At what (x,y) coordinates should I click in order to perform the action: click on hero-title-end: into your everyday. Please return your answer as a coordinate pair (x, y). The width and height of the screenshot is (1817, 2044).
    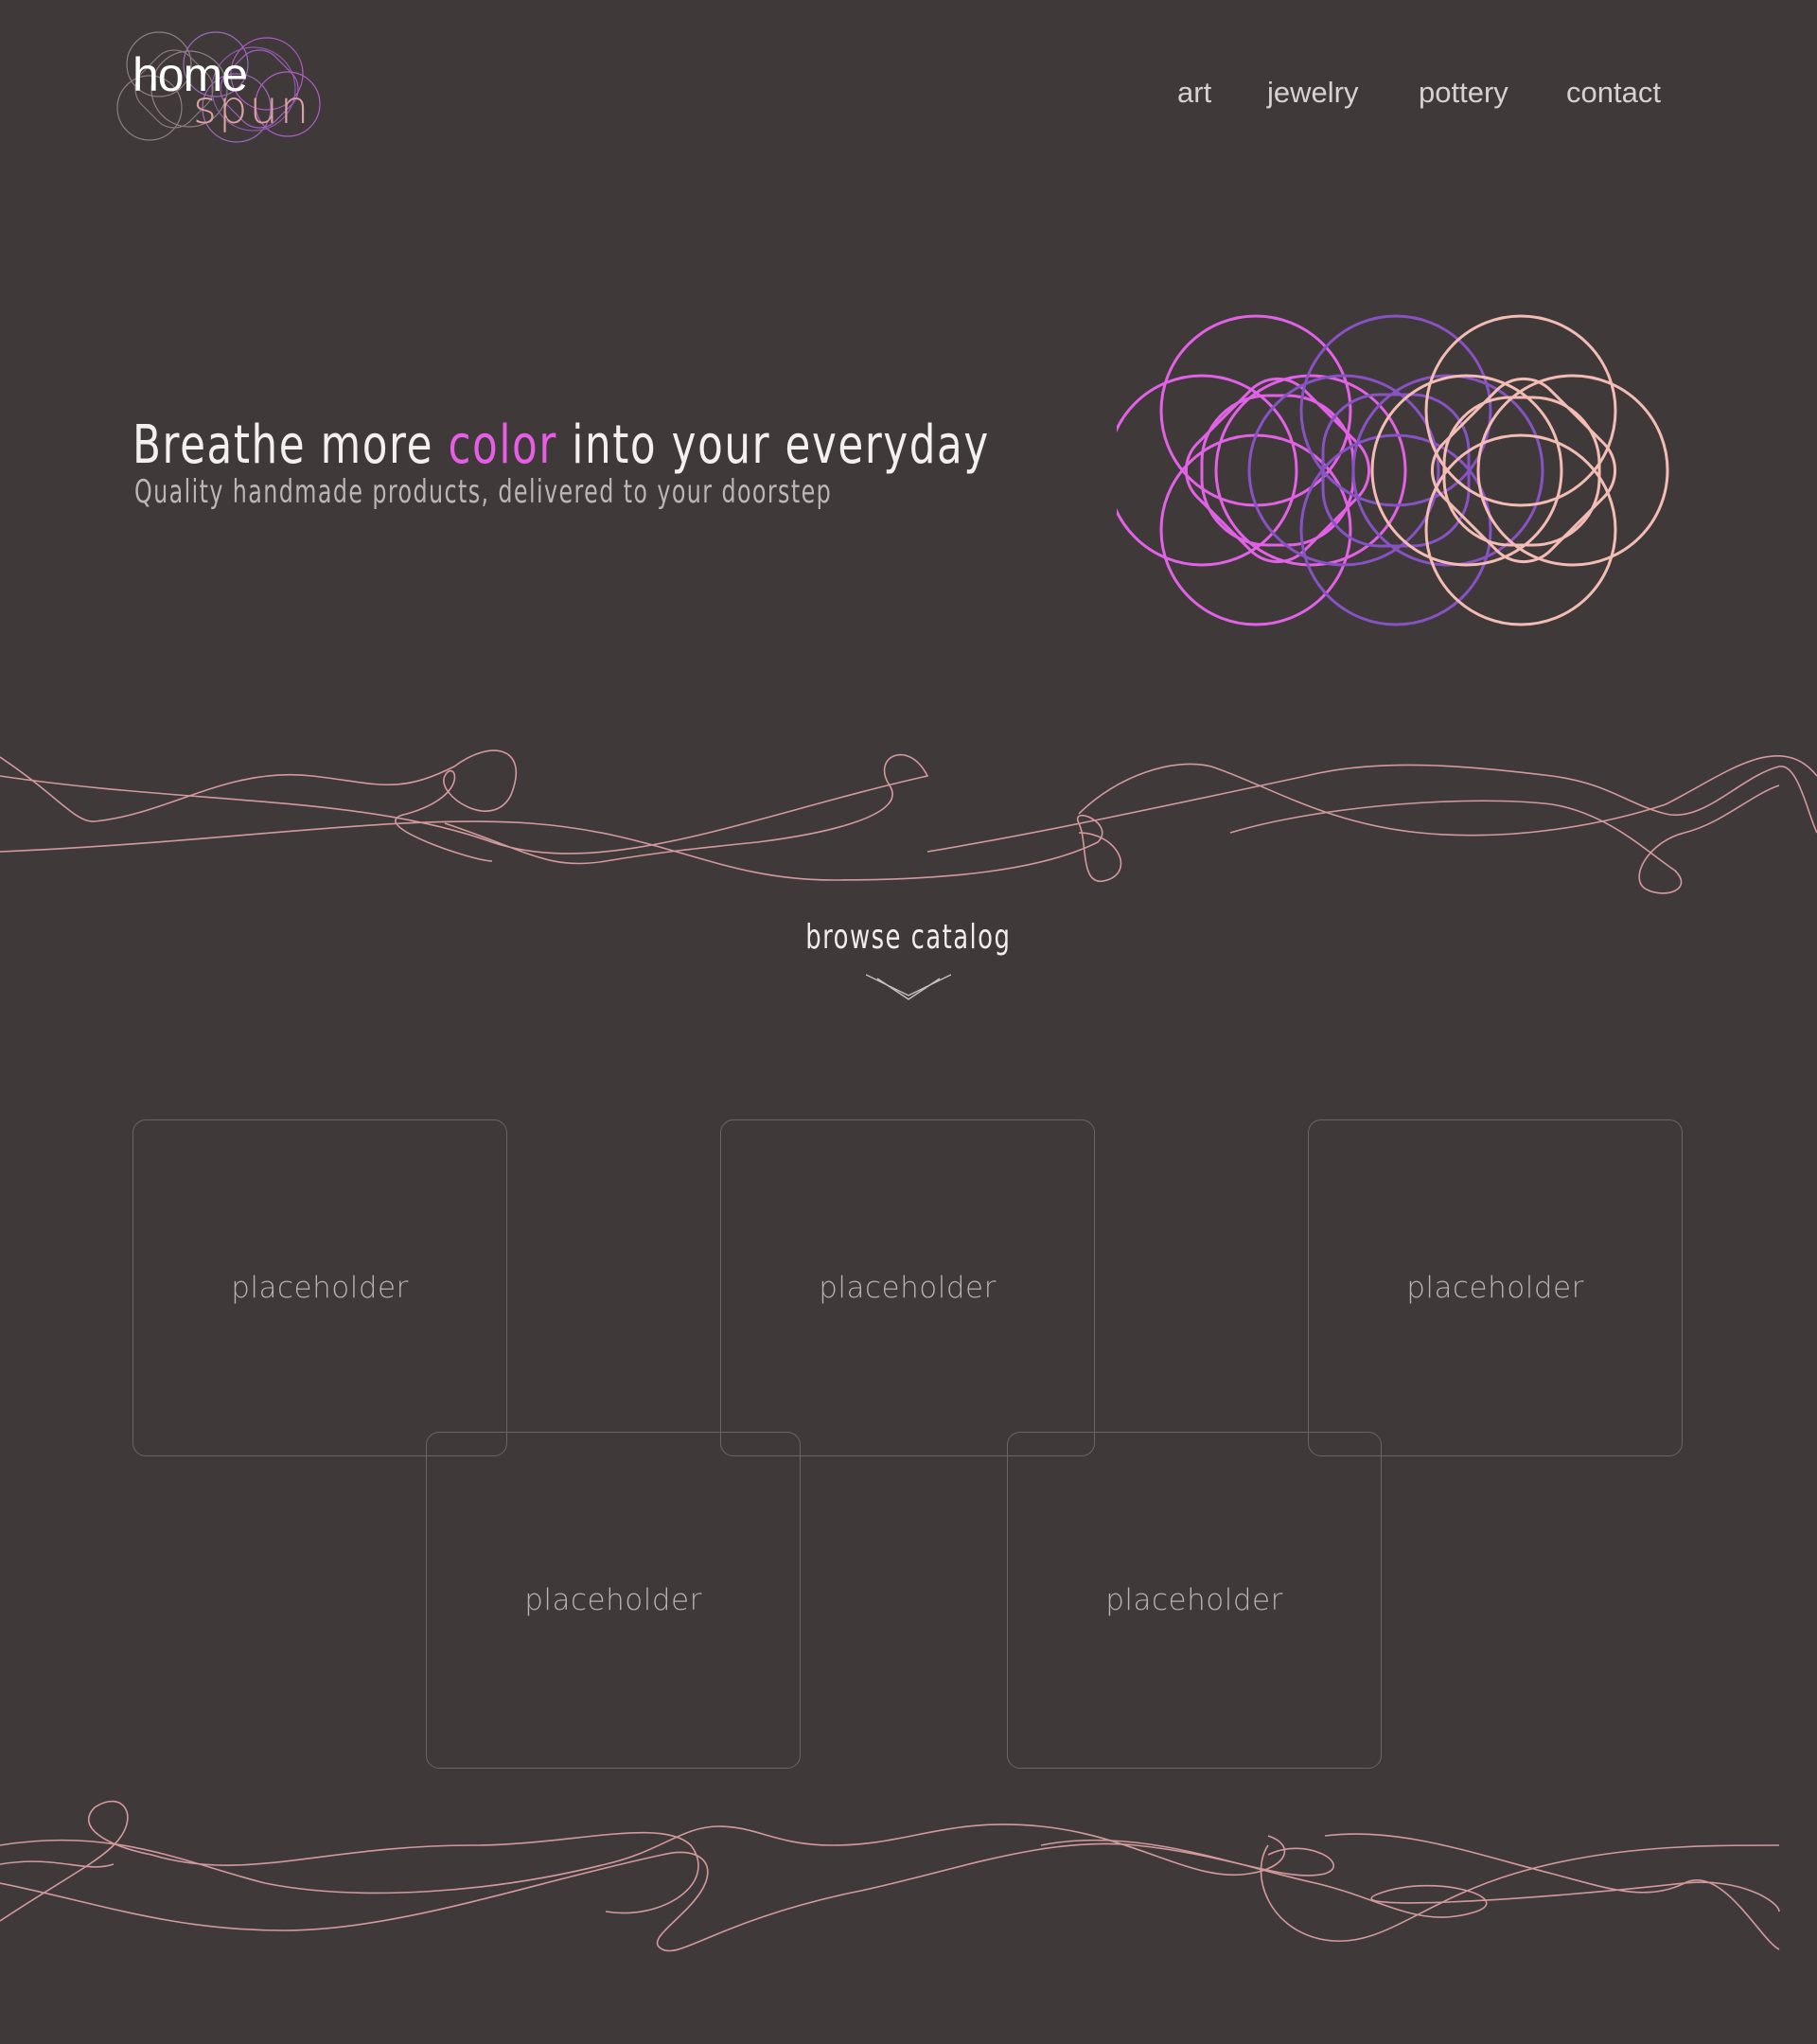
    Looking at the image, I should click on (773, 445).